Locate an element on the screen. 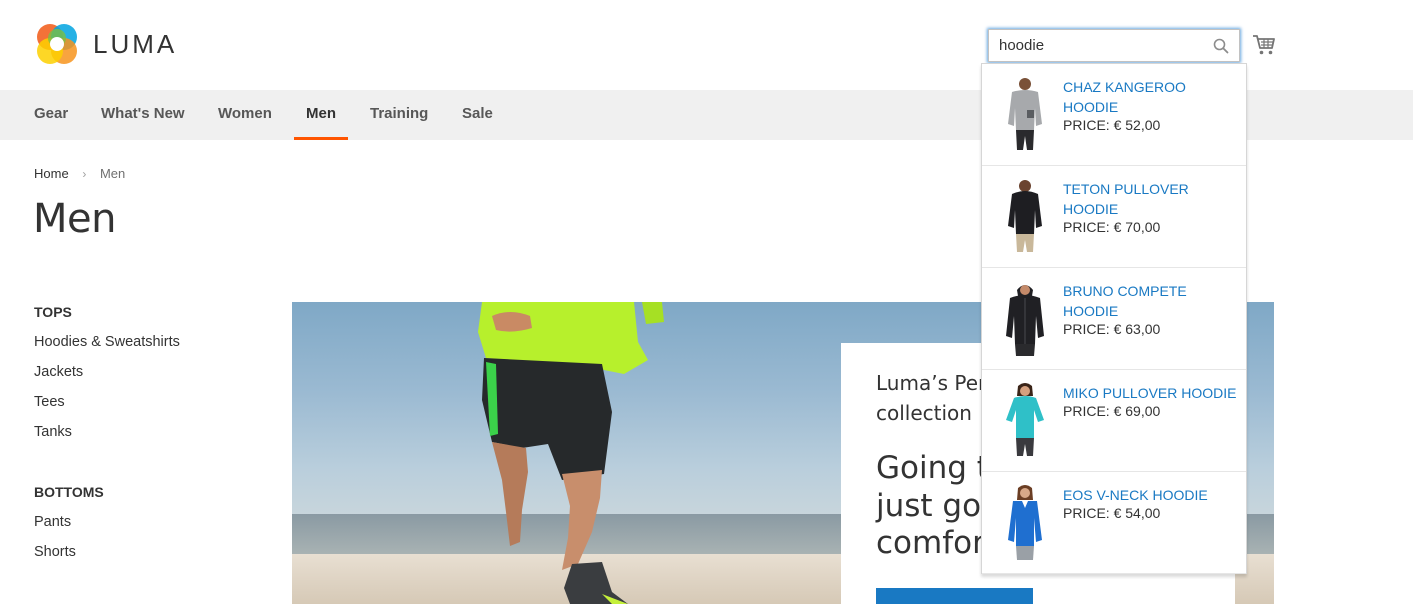 The image size is (1413, 604). promo-subtitle-line-2: collection is located at coordinates (924, 413).